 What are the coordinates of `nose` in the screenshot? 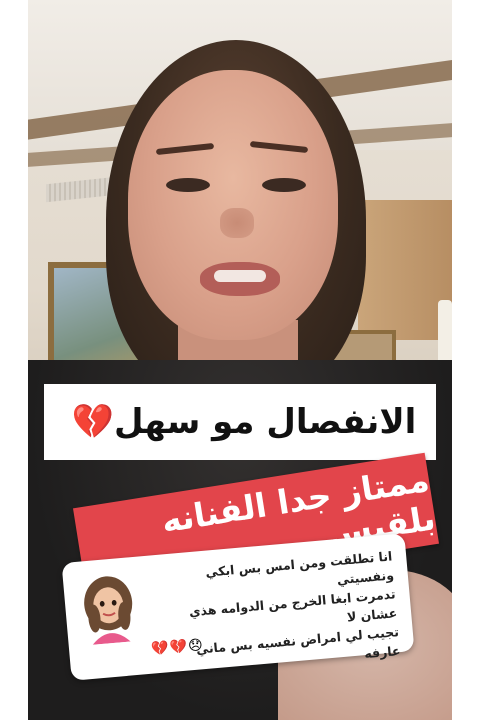 It's located at (237, 223).